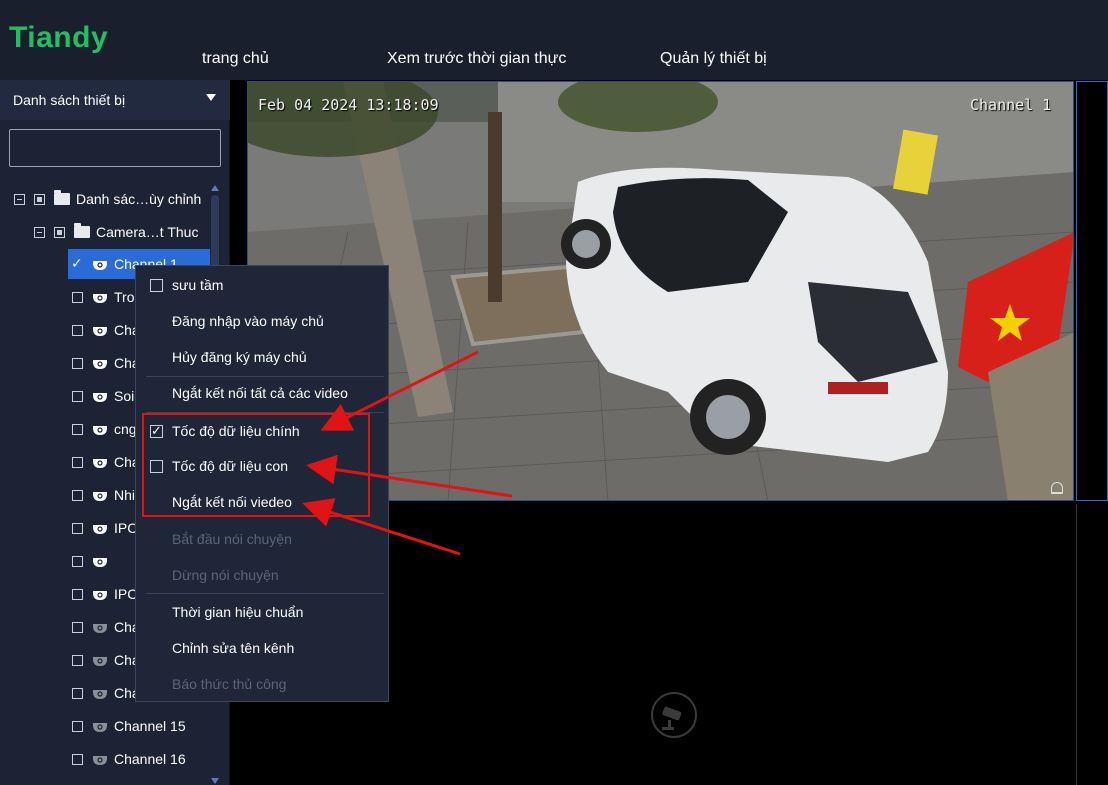  What do you see at coordinates (211, 97) in the screenshot?
I see `chevron-down-icon` at bounding box center [211, 97].